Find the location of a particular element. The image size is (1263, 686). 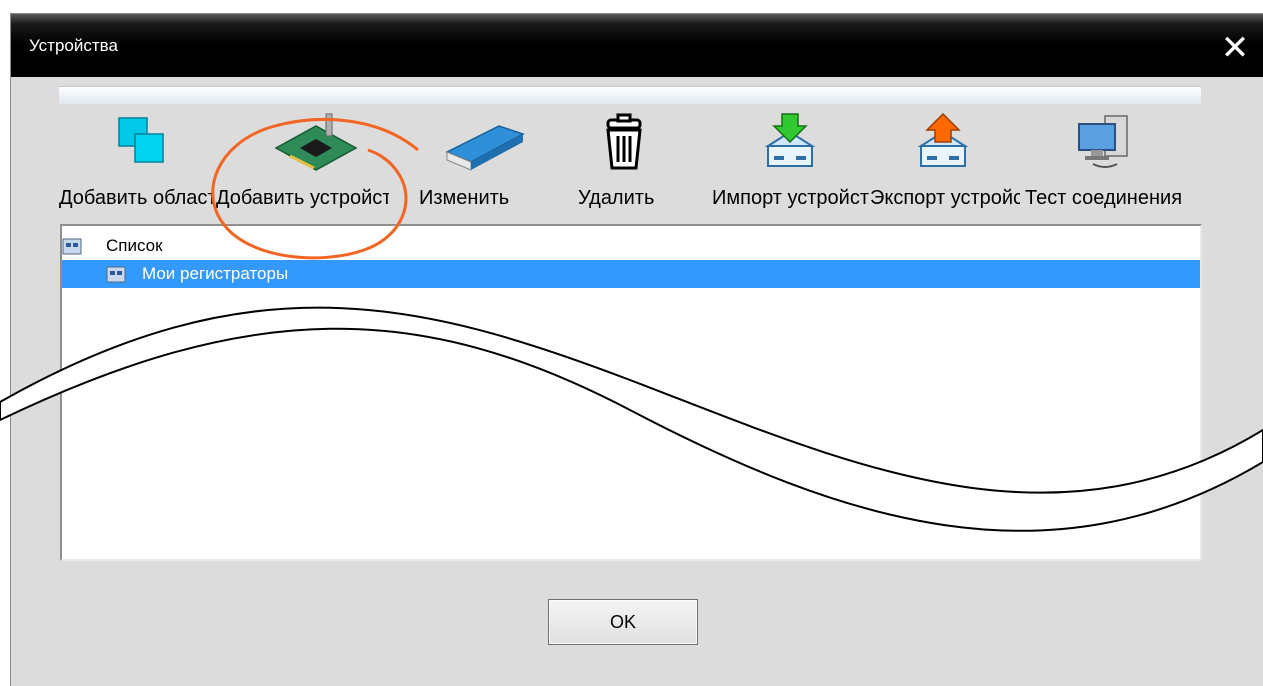

test-connection-label: Тест соединения is located at coordinates (1104, 198).